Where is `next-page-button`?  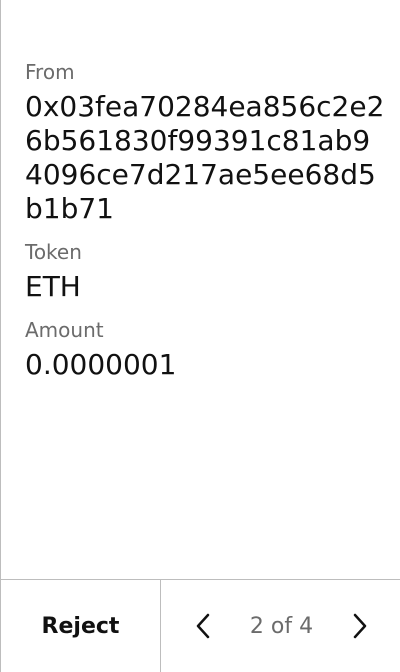
next-page-button is located at coordinates (360, 626).